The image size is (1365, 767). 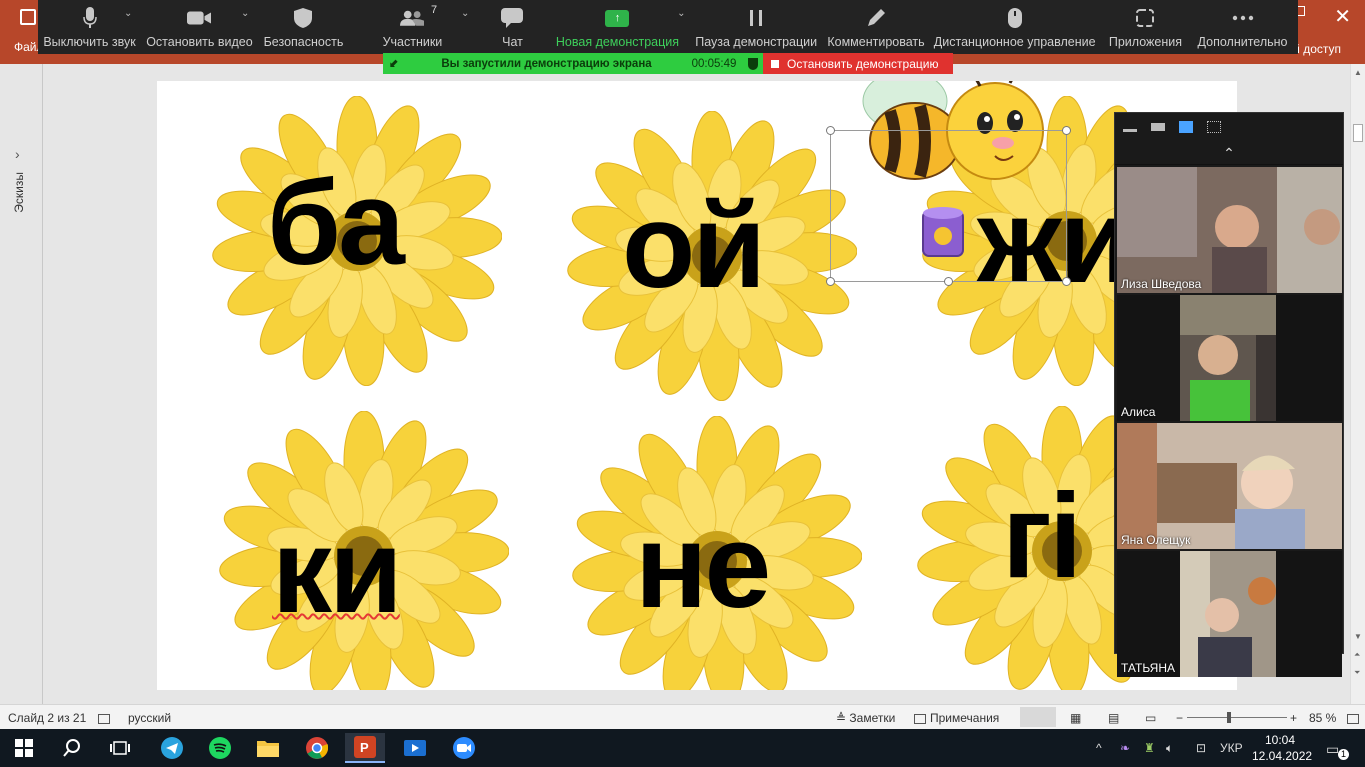 What do you see at coordinates (1145, 27) in the screenshot?
I see `apps-button: Приложения` at bounding box center [1145, 27].